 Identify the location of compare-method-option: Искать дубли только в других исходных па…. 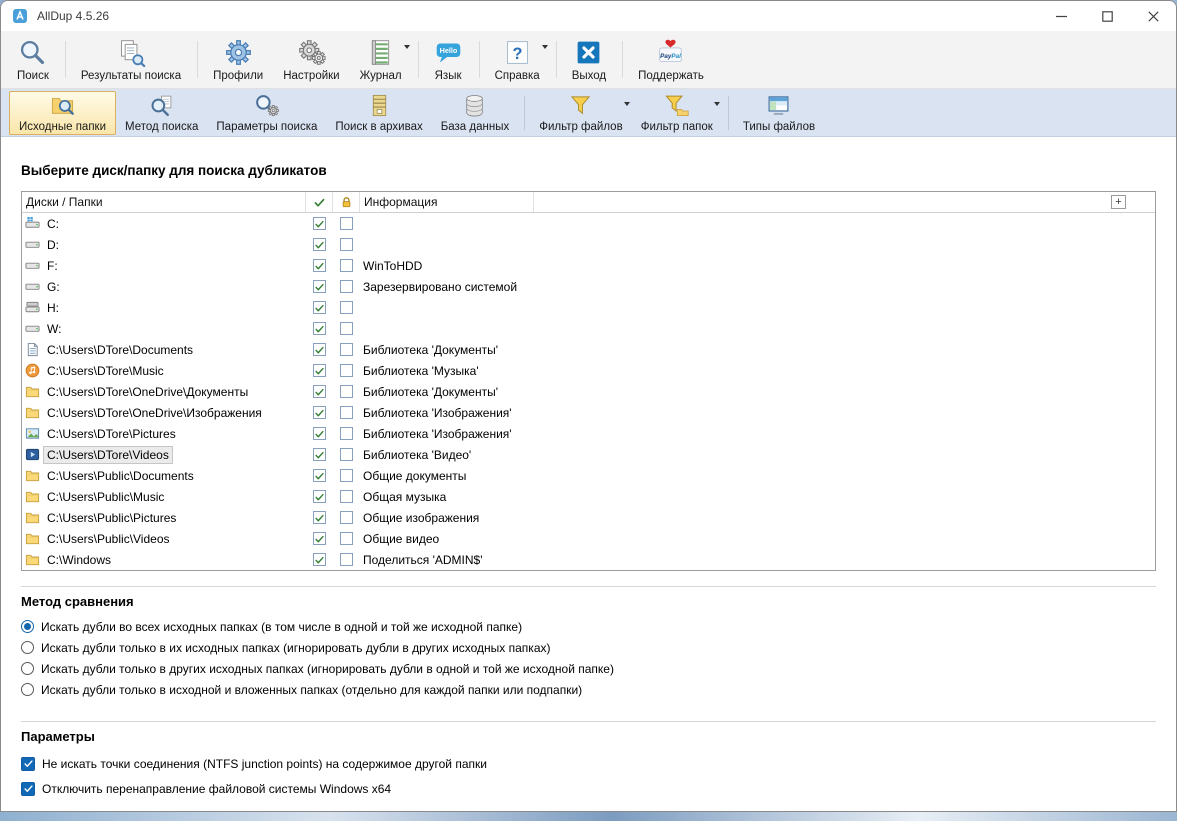
(588, 668).